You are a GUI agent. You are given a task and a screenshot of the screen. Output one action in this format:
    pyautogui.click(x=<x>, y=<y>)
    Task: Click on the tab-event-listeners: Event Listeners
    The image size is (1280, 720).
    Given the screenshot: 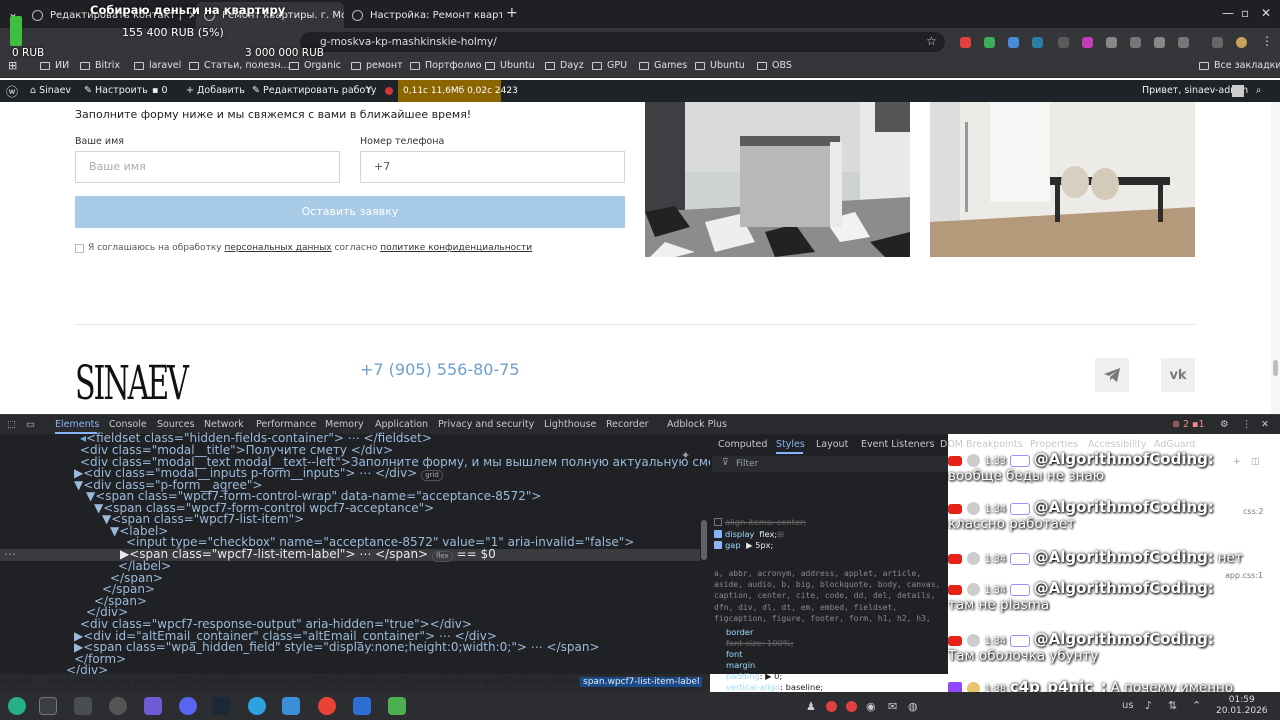 What is the action you would take?
    pyautogui.click(x=897, y=444)
    